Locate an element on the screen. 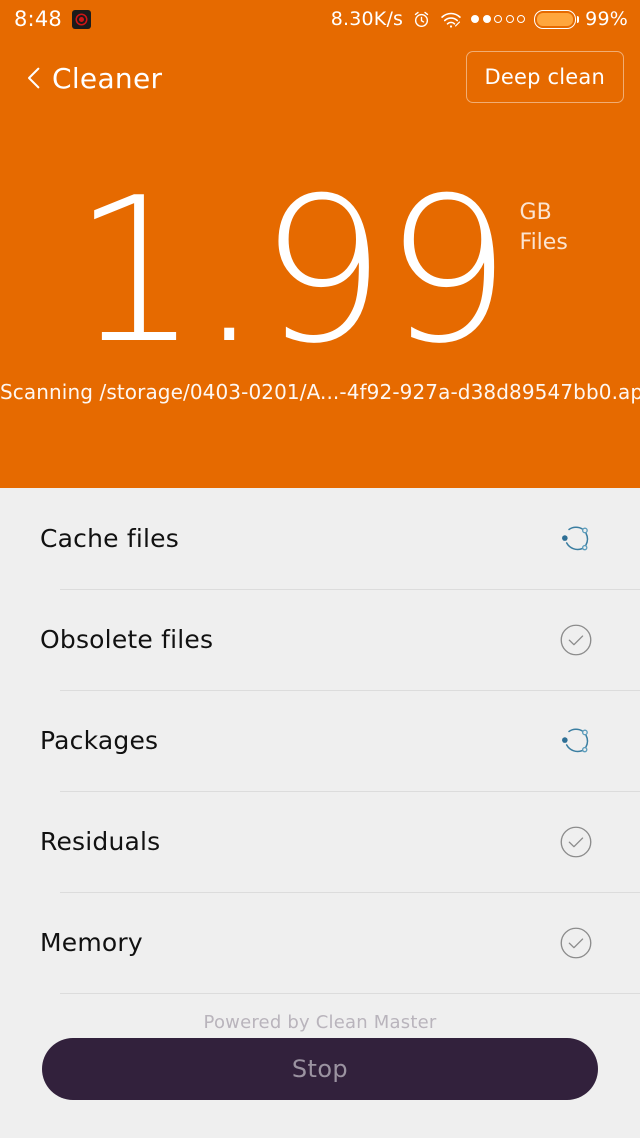 Image resolution: width=640 pixels, height=1138 pixels. status-bar-left: 8:48 is located at coordinates (45, 19).